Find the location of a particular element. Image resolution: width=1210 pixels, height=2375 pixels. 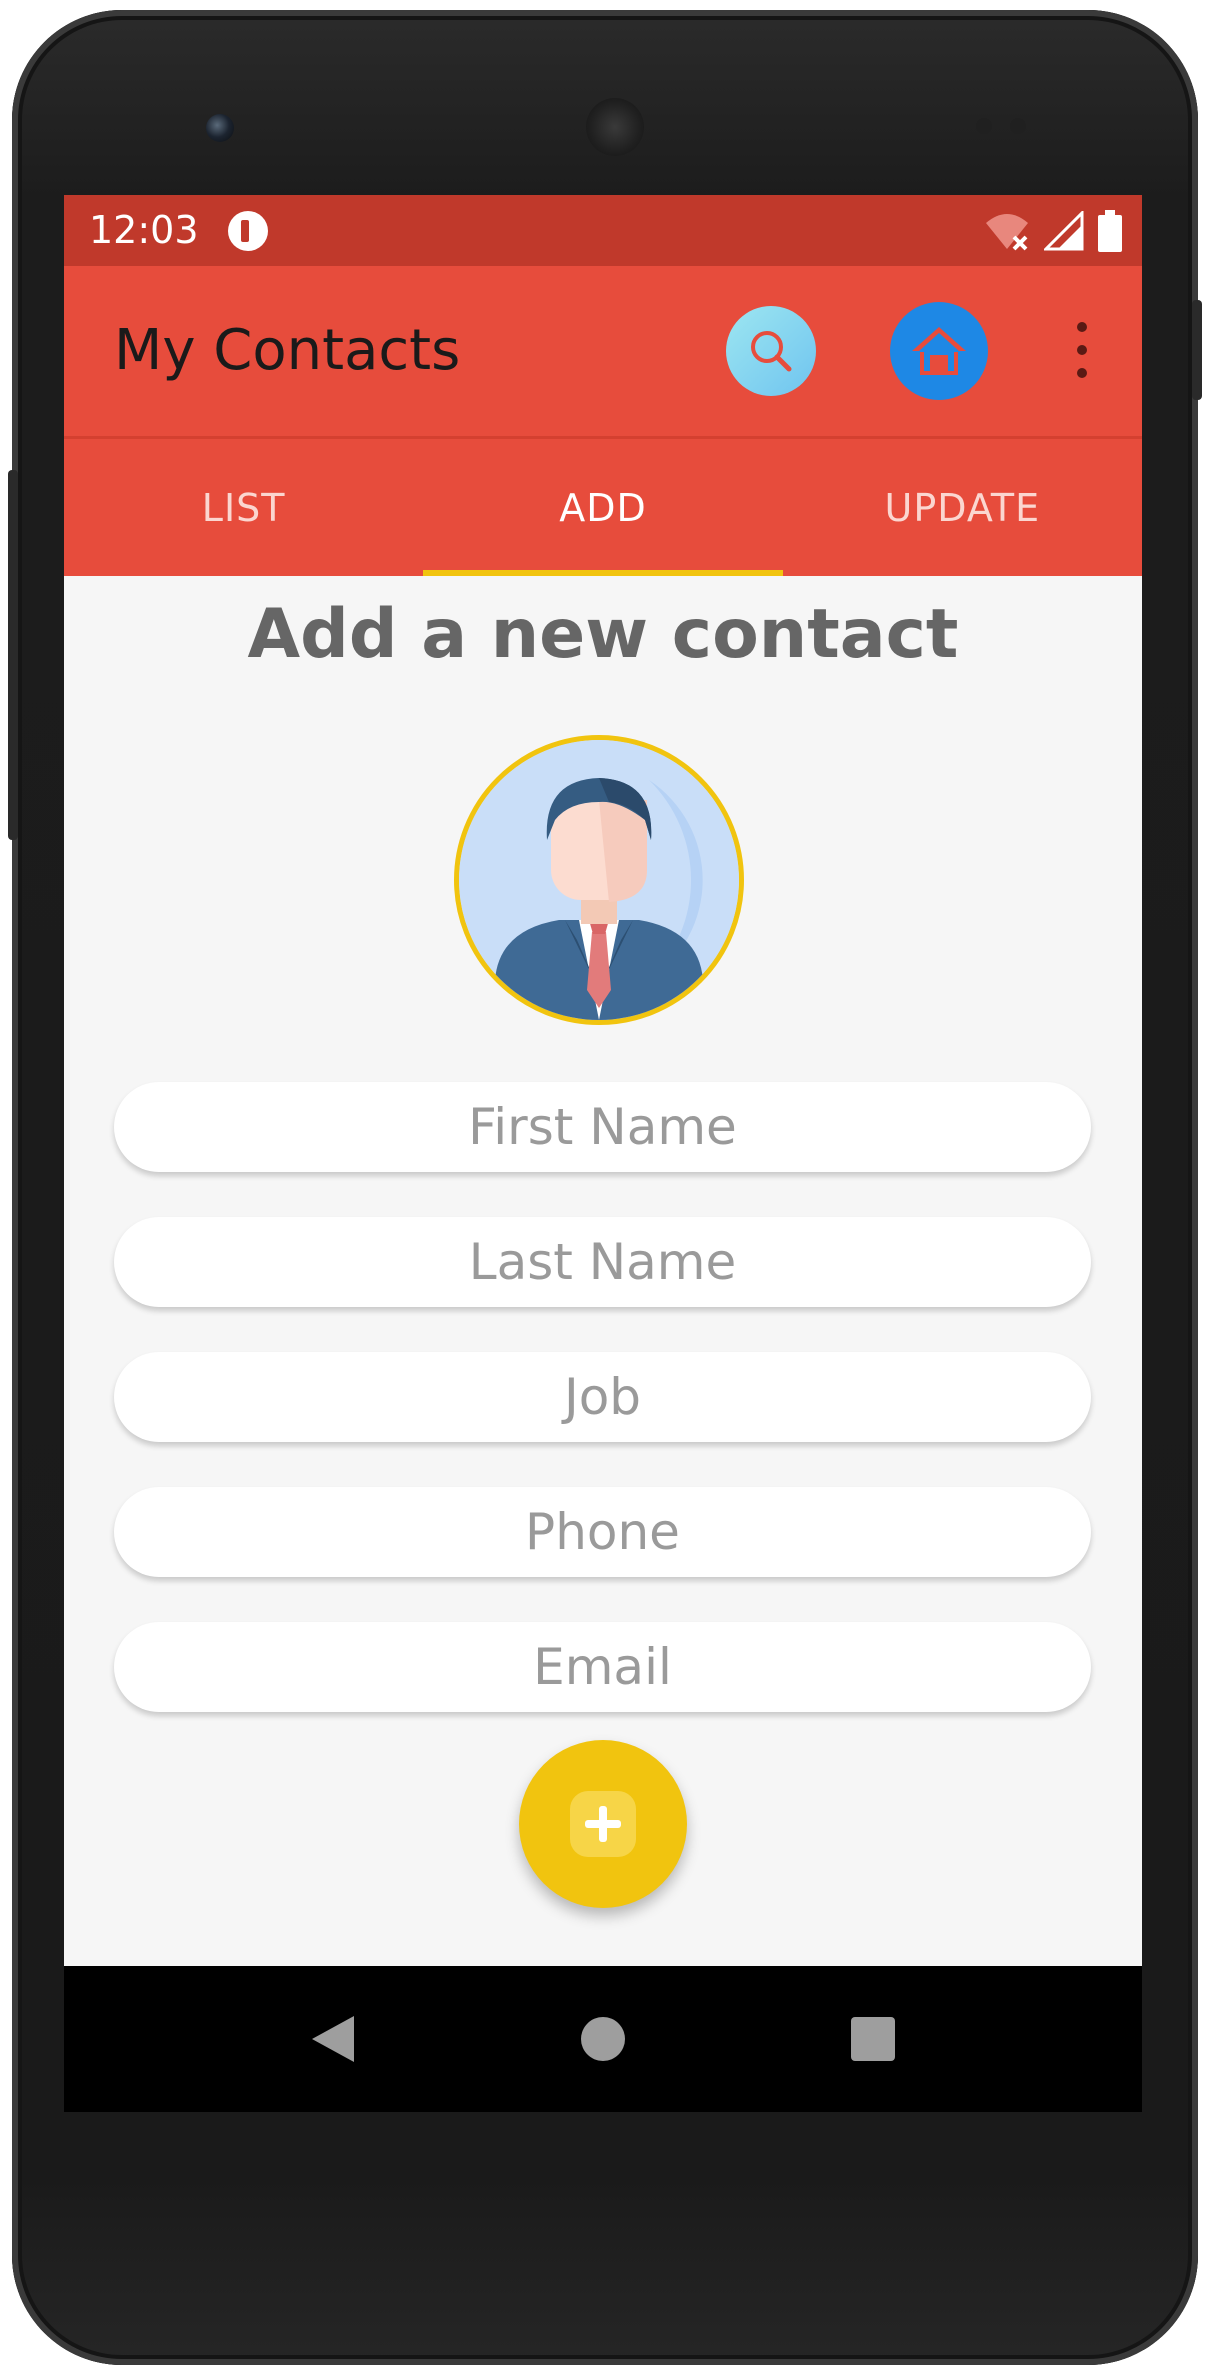

system-navigation-bar is located at coordinates (603, 2039).